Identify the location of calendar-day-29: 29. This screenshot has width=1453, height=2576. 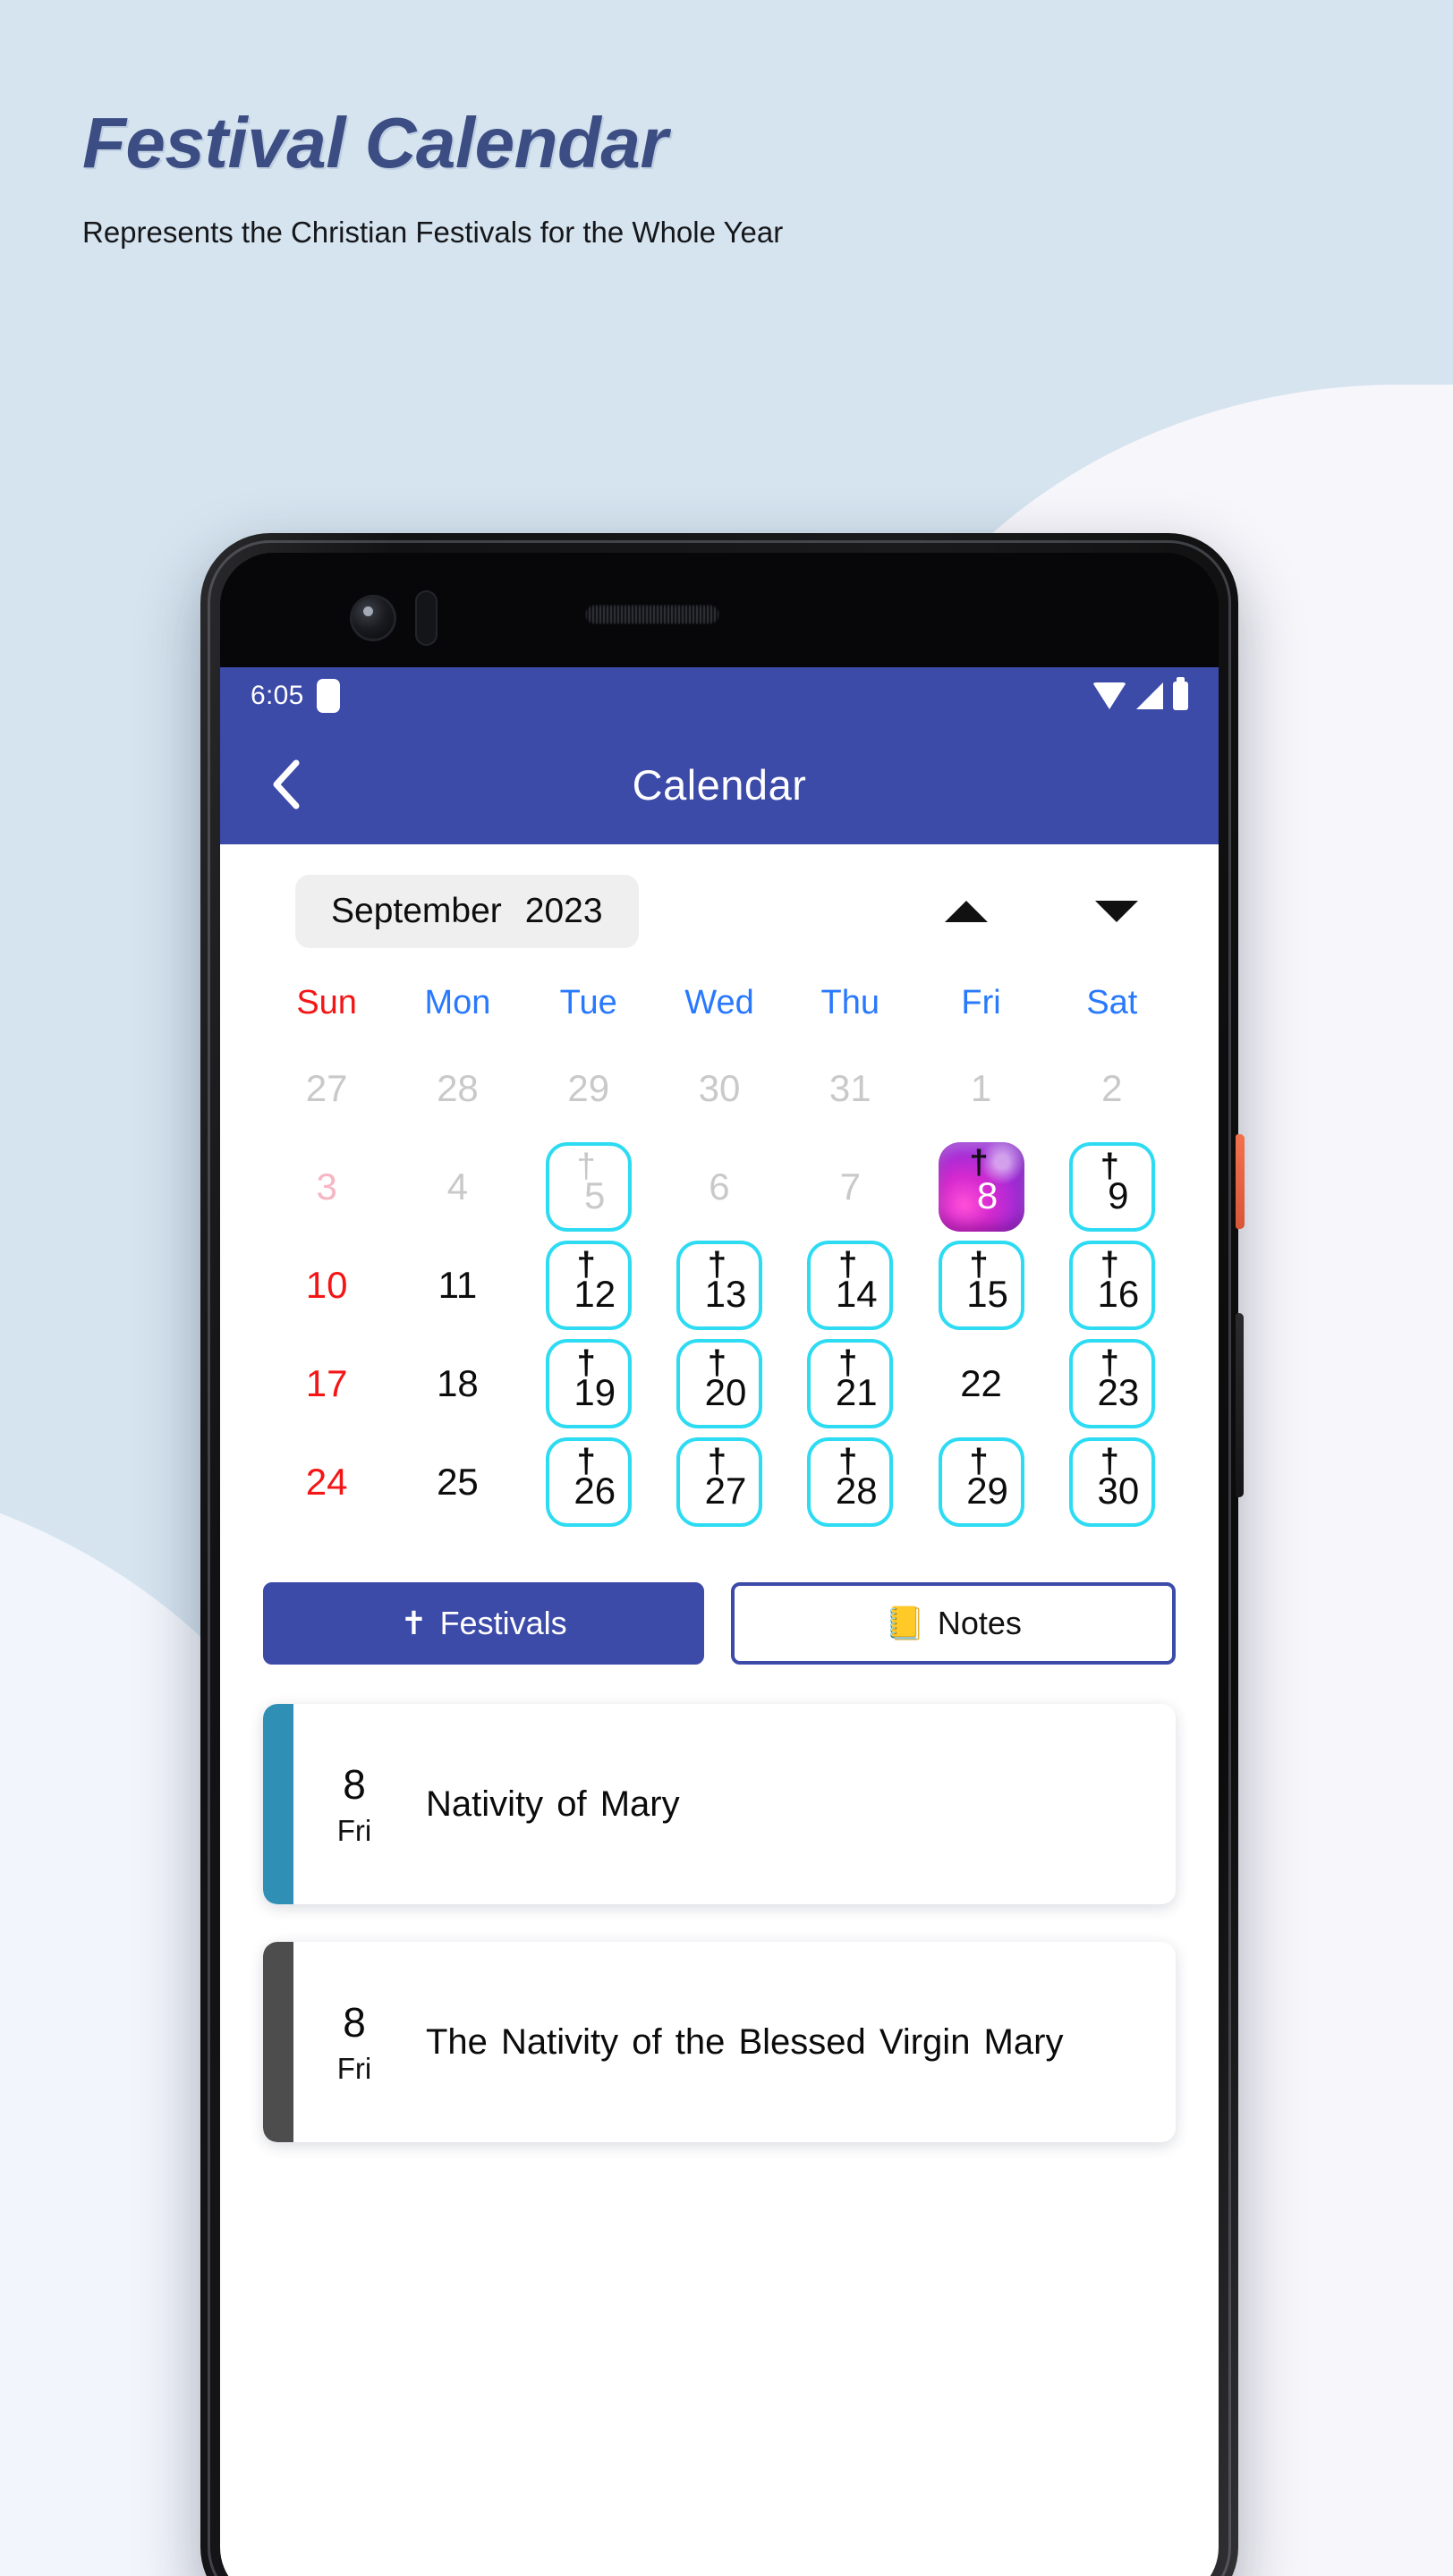
(588, 1088).